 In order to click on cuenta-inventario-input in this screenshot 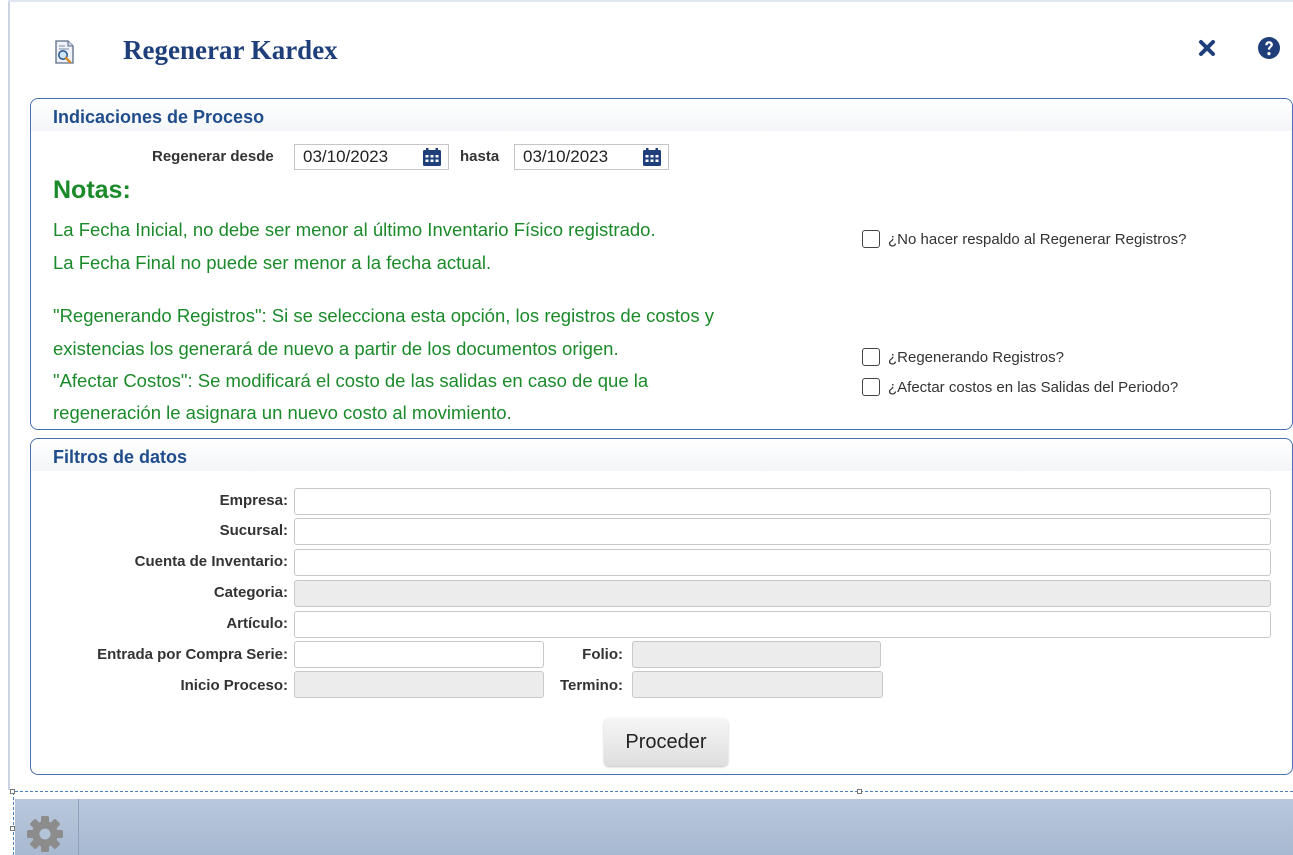, I will do `click(782, 562)`.